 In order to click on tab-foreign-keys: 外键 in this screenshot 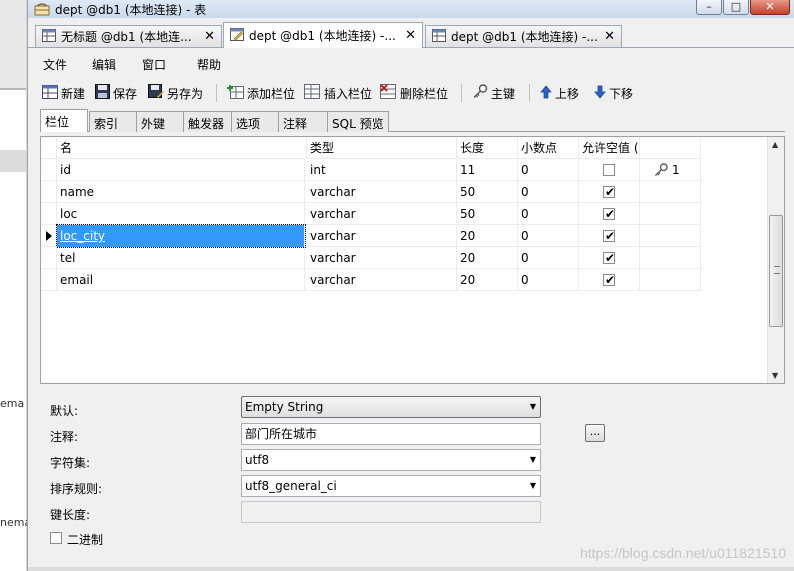, I will do `click(160, 121)`.